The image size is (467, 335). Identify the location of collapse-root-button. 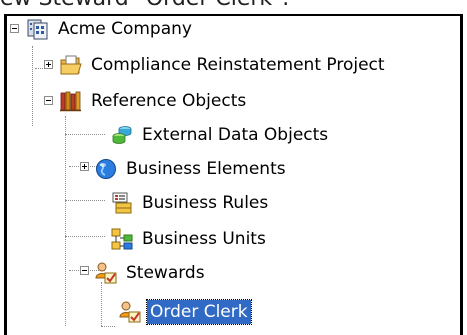
(14, 28).